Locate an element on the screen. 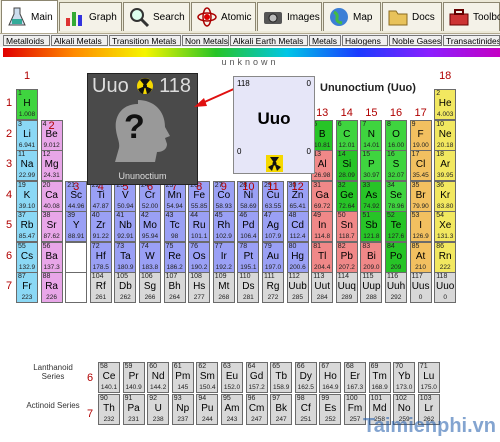  tab-images: Images is located at coordinates (289, 16).